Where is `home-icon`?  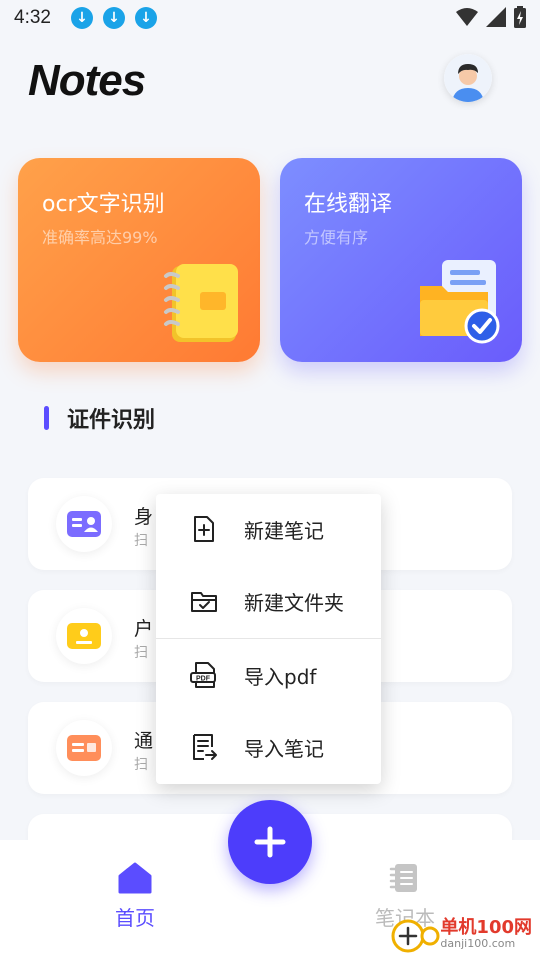
home-icon is located at coordinates (135, 878).